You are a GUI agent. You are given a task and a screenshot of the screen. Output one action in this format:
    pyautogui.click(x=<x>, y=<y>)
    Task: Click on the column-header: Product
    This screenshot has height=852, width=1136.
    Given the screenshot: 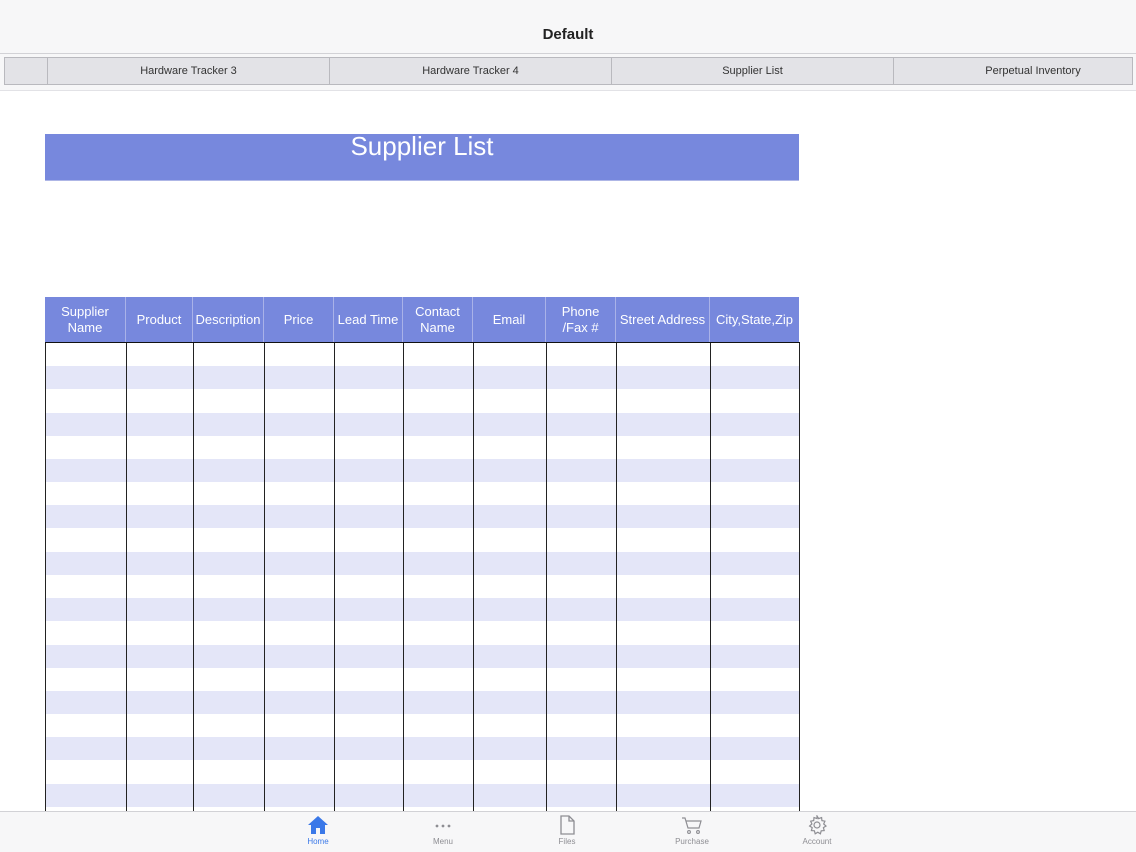 What is the action you would take?
    pyautogui.click(x=159, y=319)
    